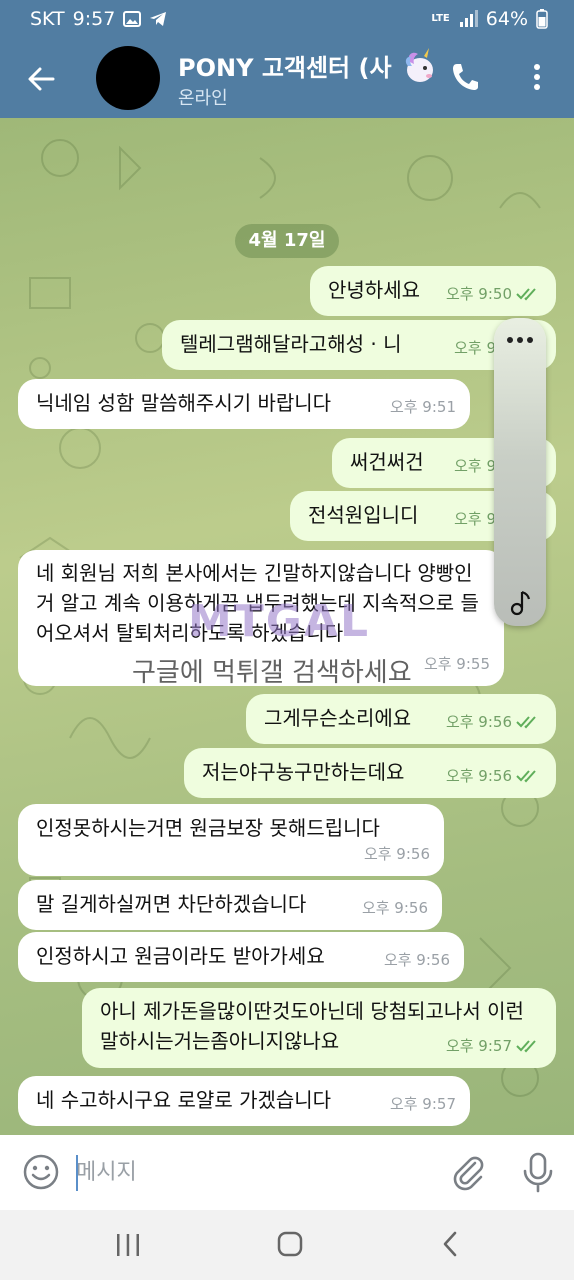  Describe the element at coordinates (184, 1100) in the screenshot. I see `message-text: 네 수고하시구요 로얄로 가겠습니다` at that location.